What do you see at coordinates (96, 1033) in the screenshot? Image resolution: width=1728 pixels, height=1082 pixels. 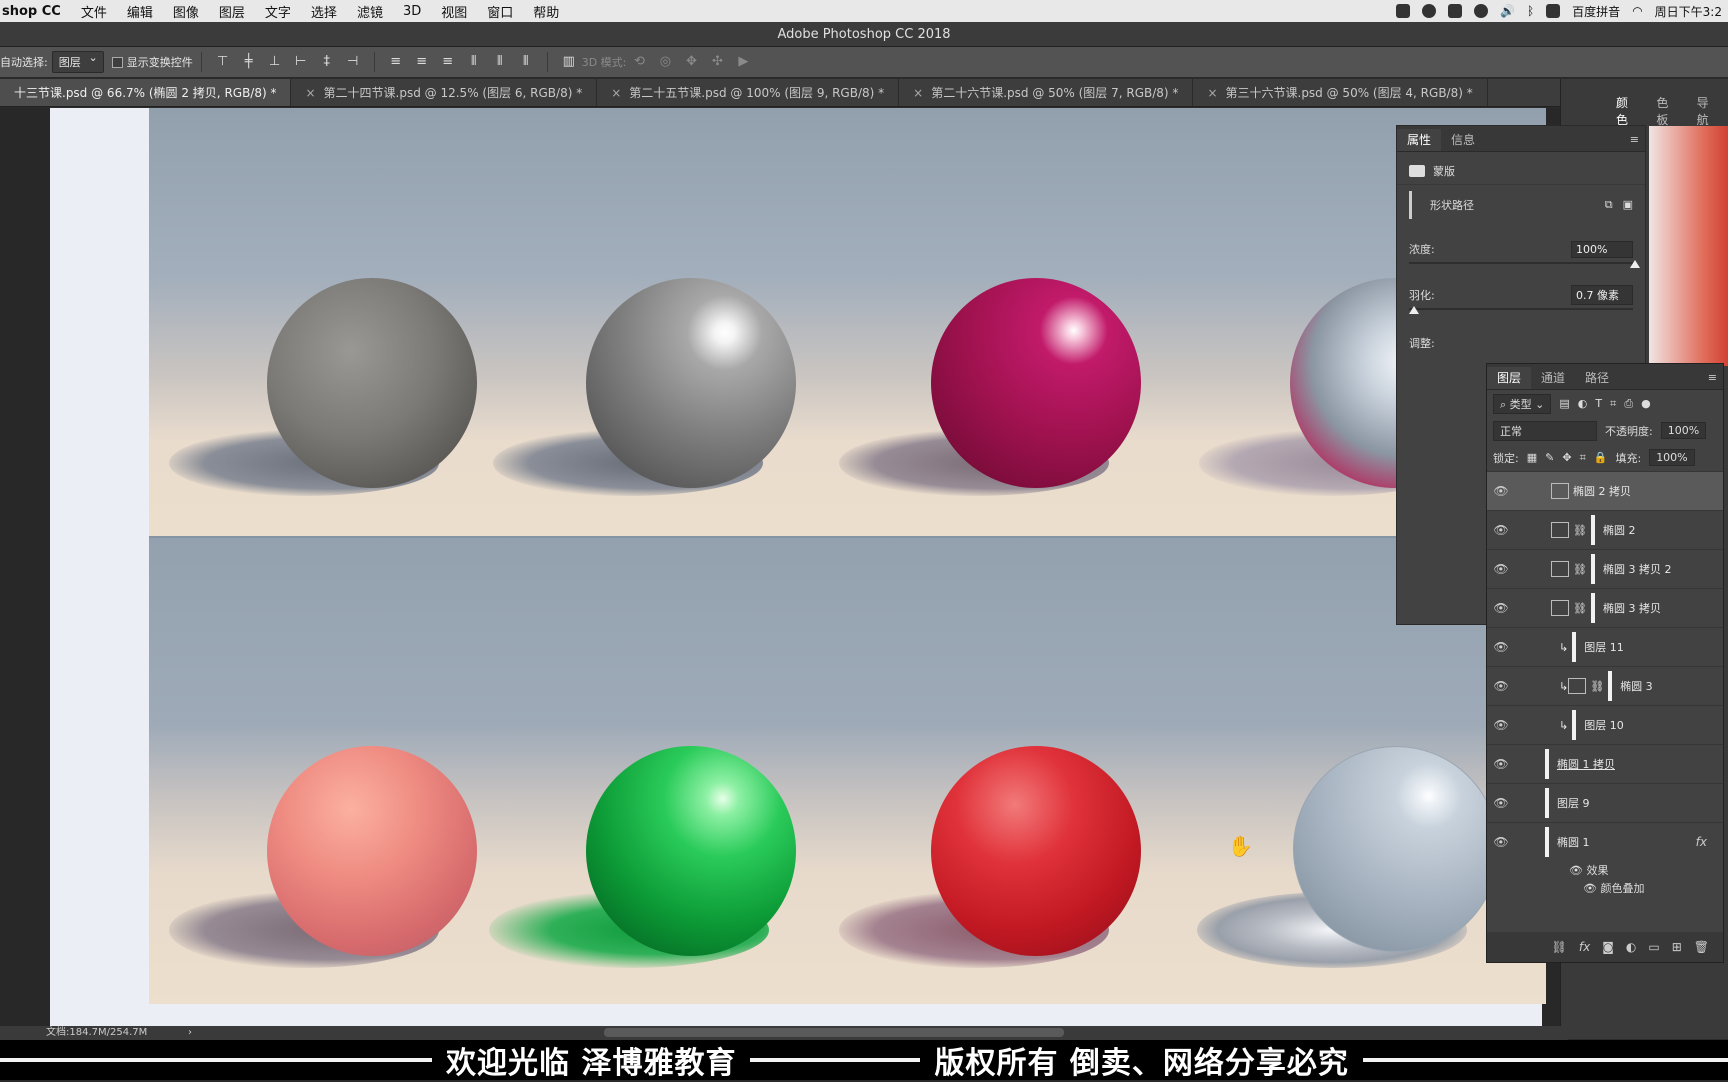 I see `doc-size: 文档:184.7M/254.7M` at bounding box center [96, 1033].